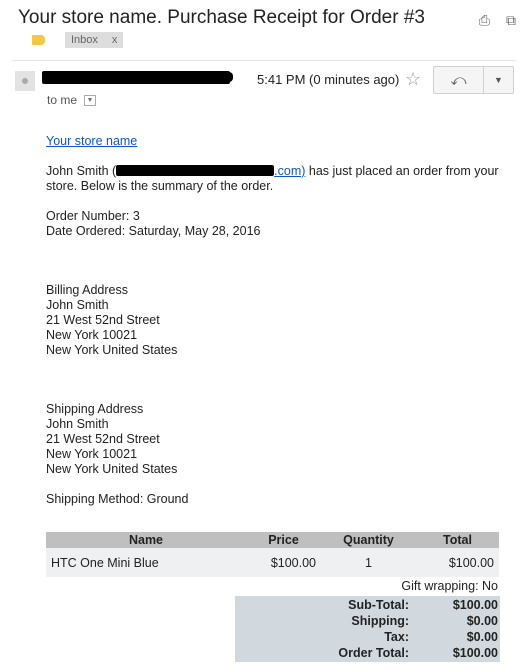 This screenshot has width=528, height=672. What do you see at coordinates (195, 170) in the screenshot?
I see `customer-email-redacted` at bounding box center [195, 170].